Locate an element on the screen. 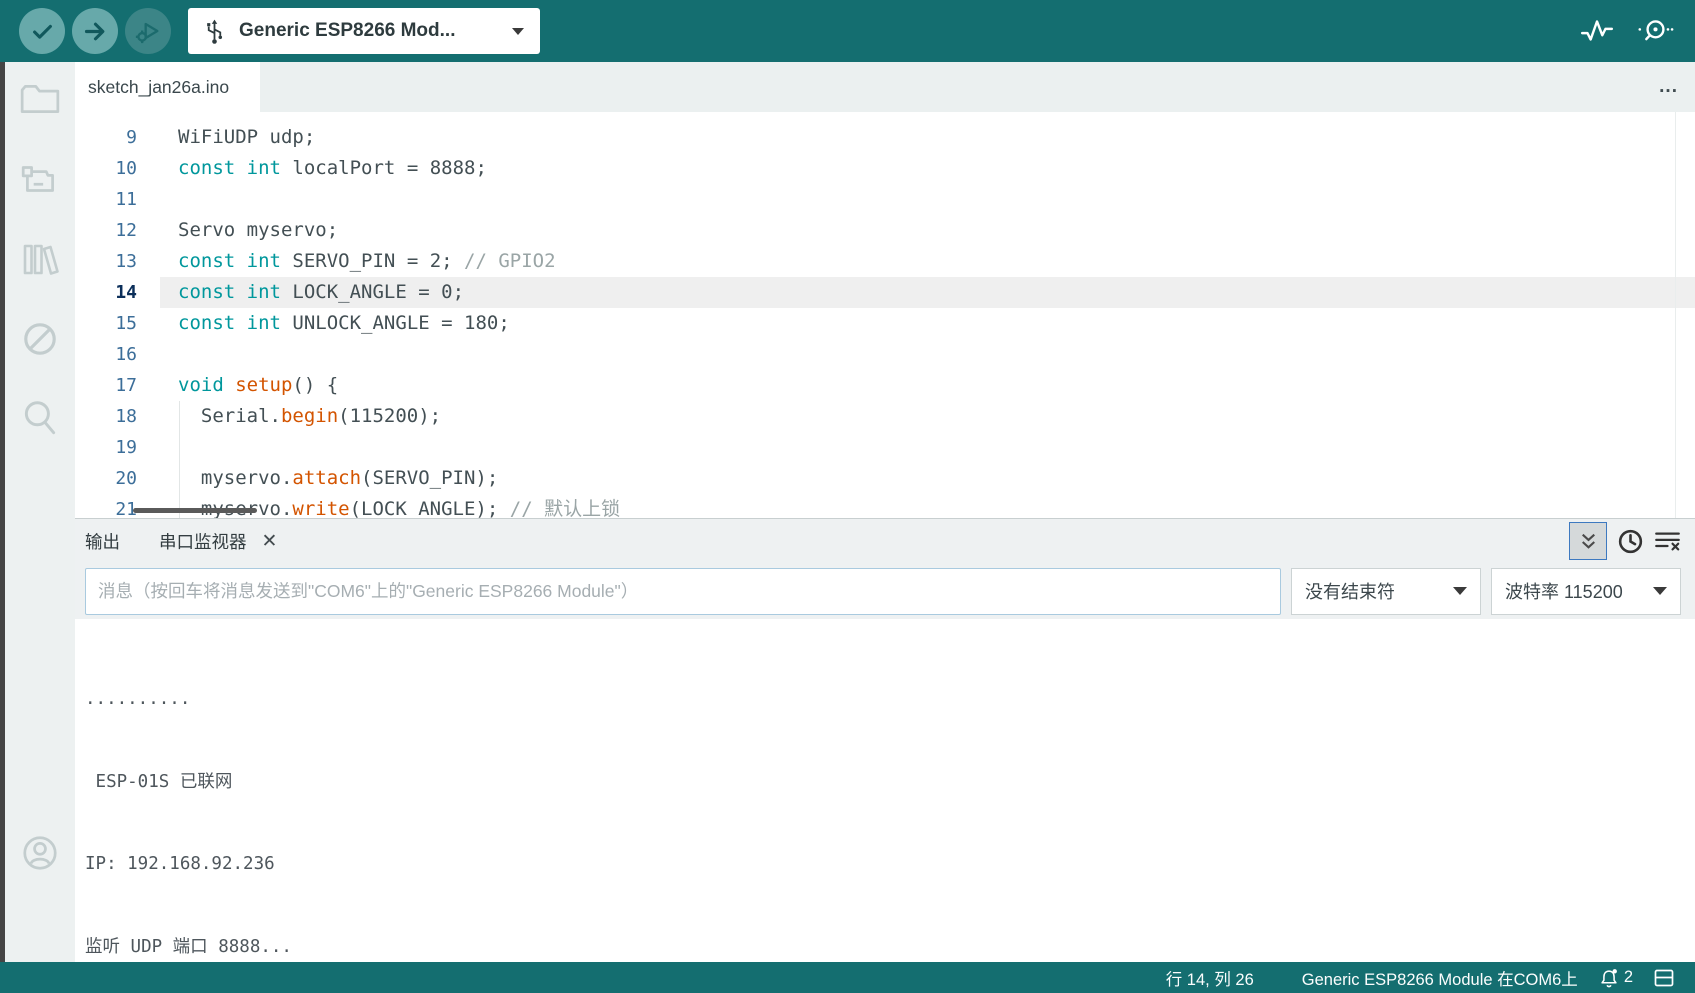 Image resolution: width=1695 pixels, height=993 pixels. line-number: 20 is located at coordinates (126, 478).